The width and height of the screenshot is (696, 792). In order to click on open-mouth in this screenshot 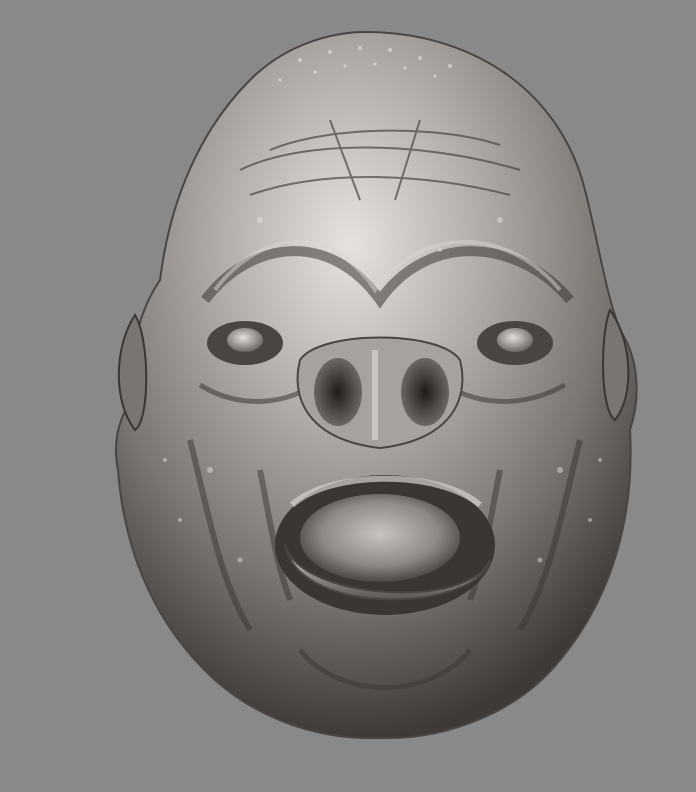, I will do `click(385, 545)`.